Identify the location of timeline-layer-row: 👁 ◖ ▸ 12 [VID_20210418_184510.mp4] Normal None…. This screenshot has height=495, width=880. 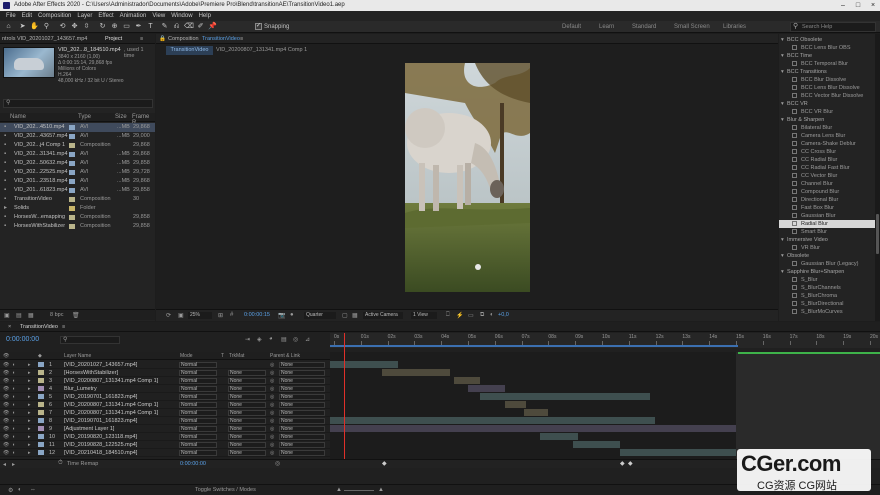
(165, 453).